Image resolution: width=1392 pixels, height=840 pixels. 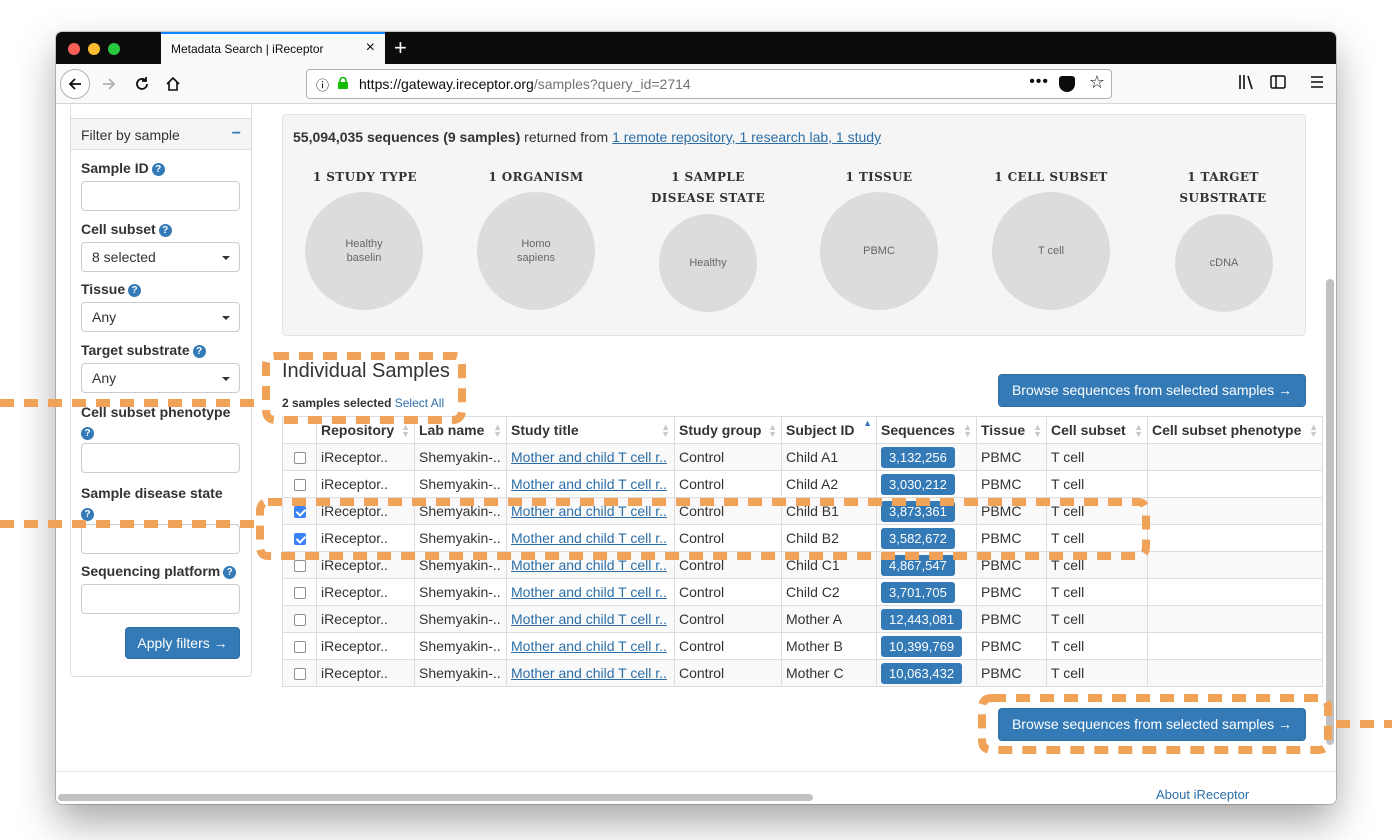 I want to click on back-button, so click(x=75, y=84).